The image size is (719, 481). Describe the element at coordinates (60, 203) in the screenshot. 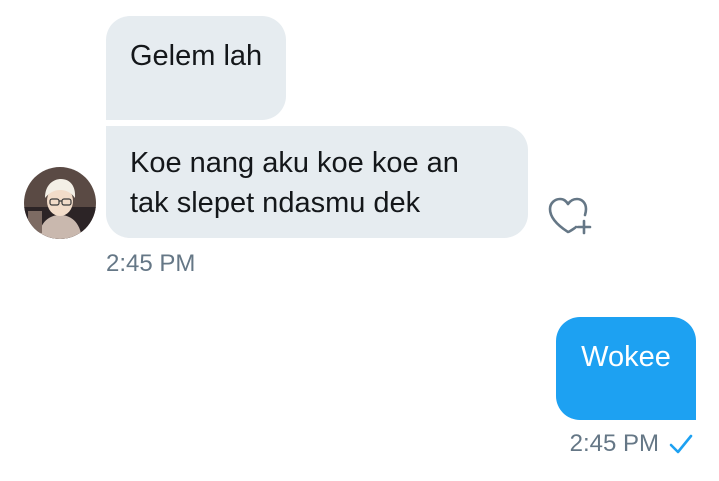

I see `avatar` at that location.